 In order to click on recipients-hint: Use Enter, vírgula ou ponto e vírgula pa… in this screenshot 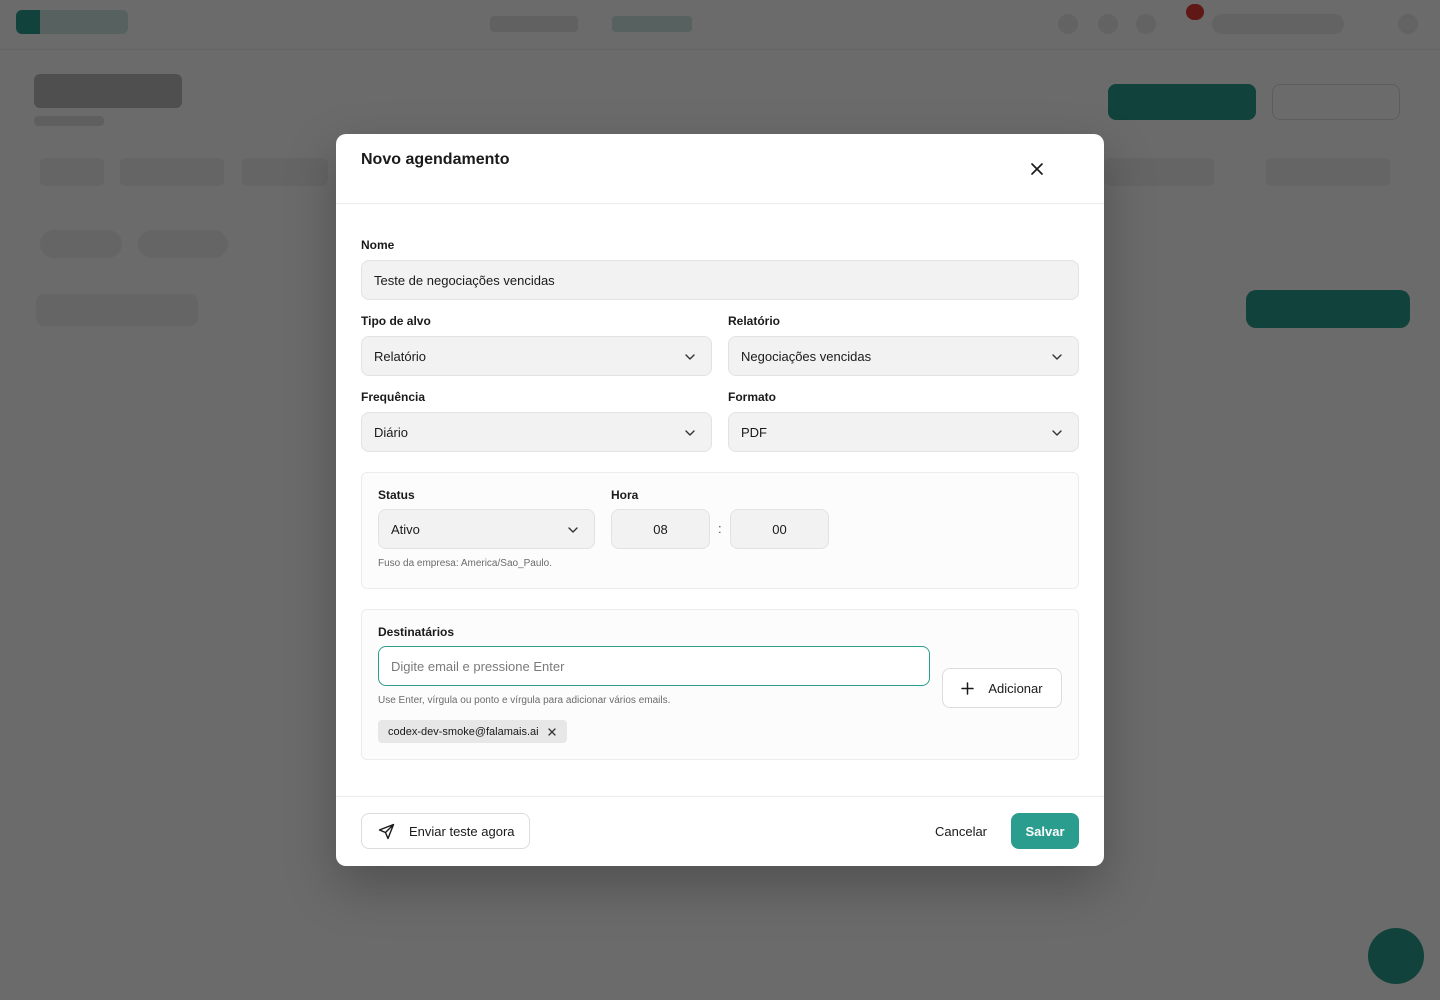, I will do `click(524, 700)`.